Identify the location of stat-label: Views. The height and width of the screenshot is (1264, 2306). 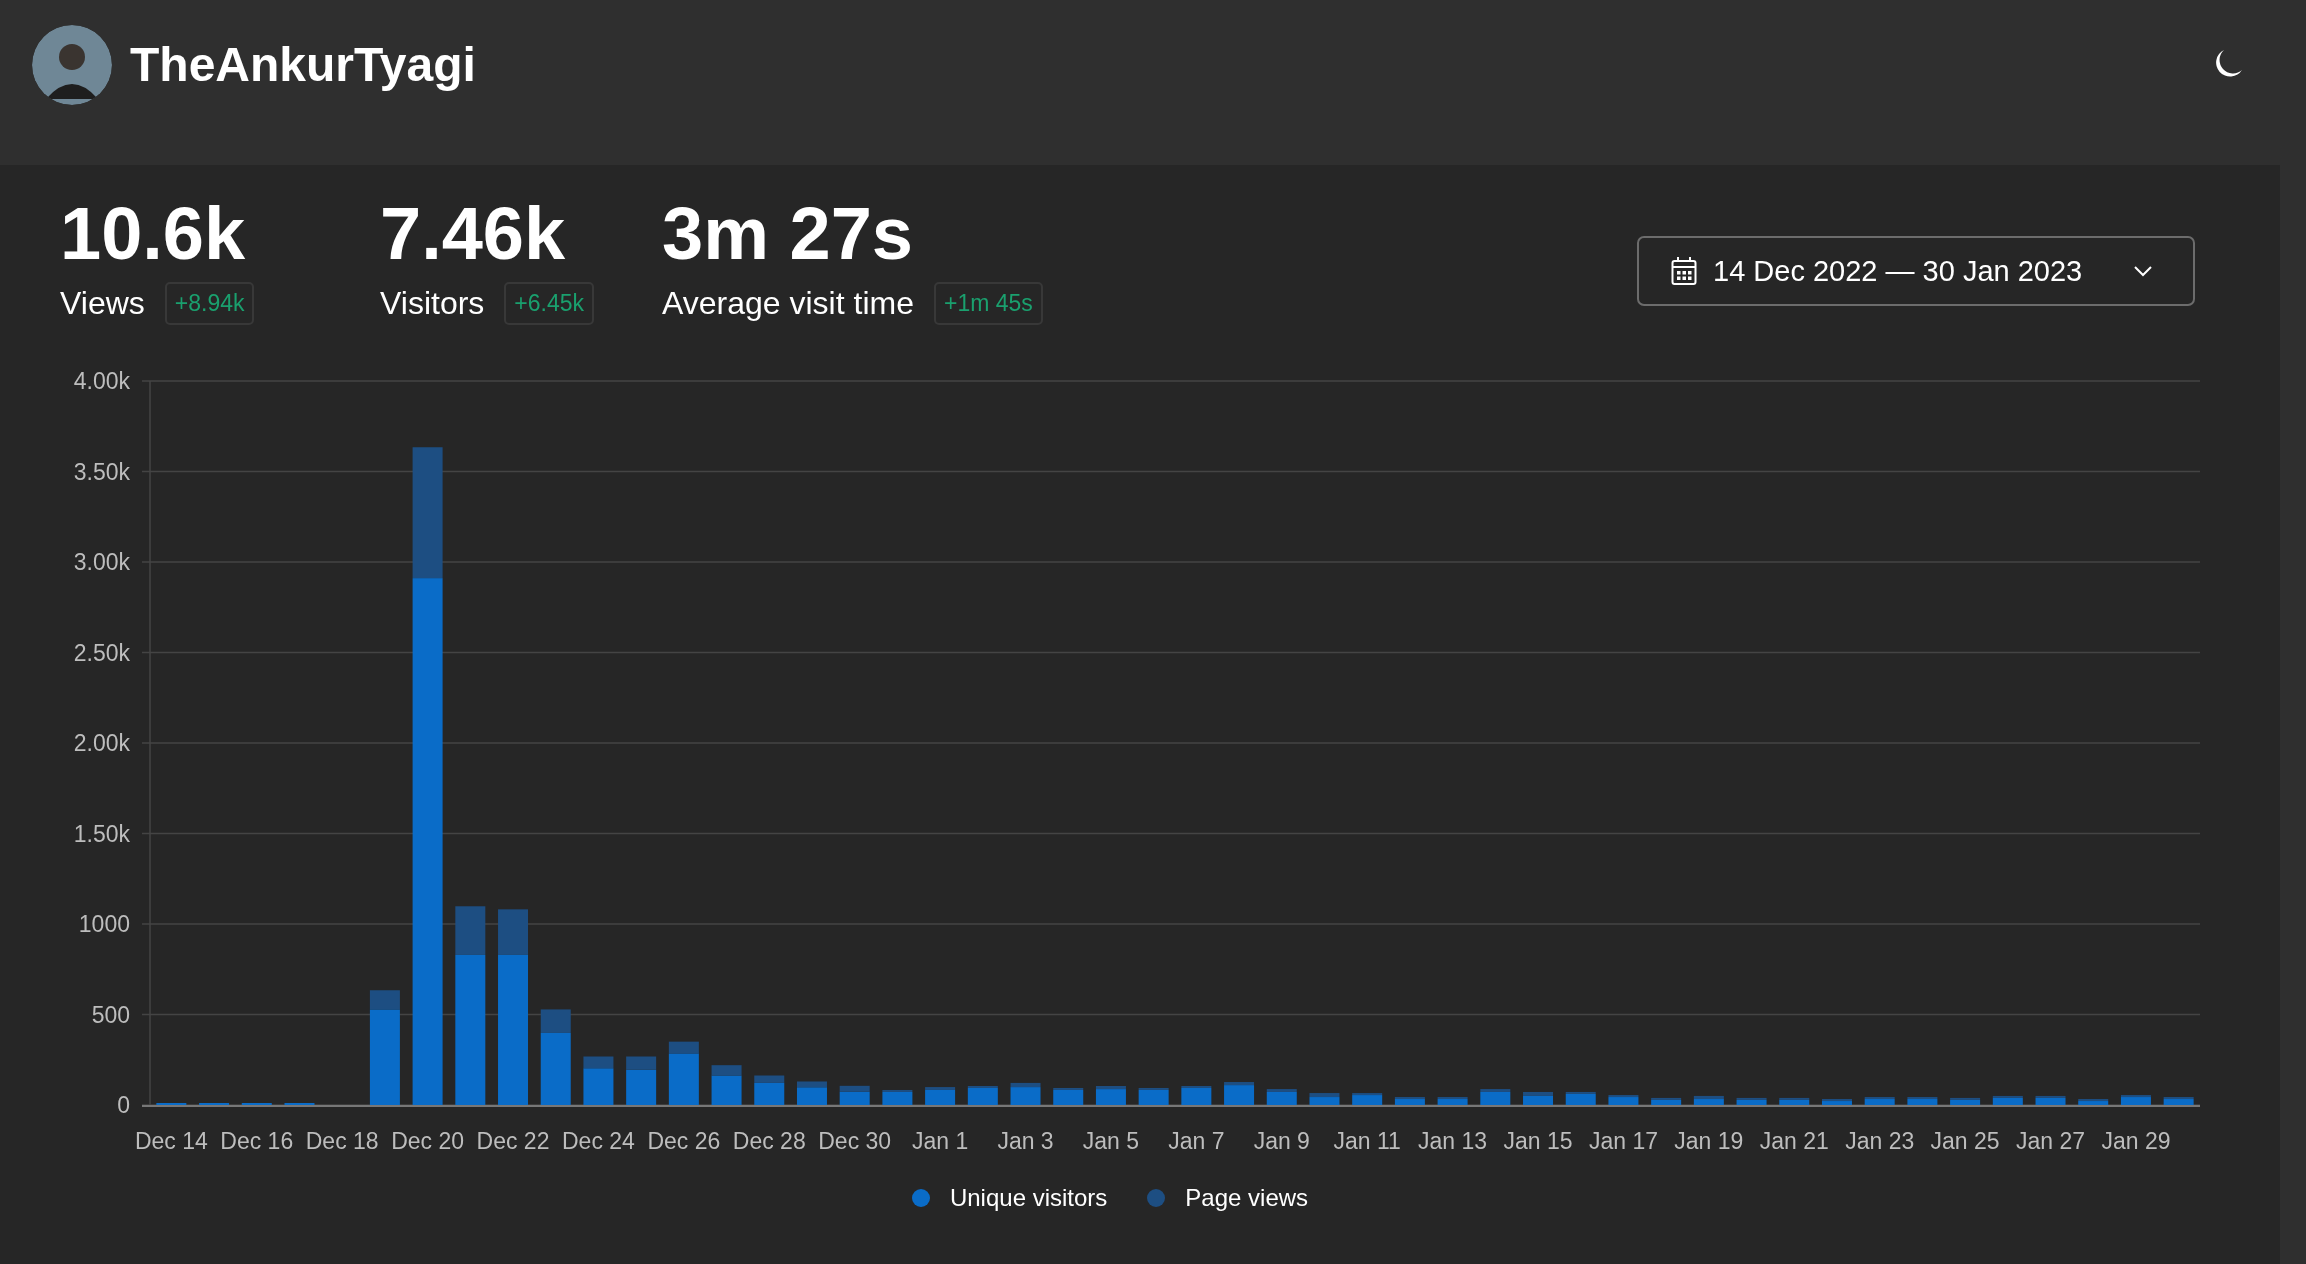
(102, 304).